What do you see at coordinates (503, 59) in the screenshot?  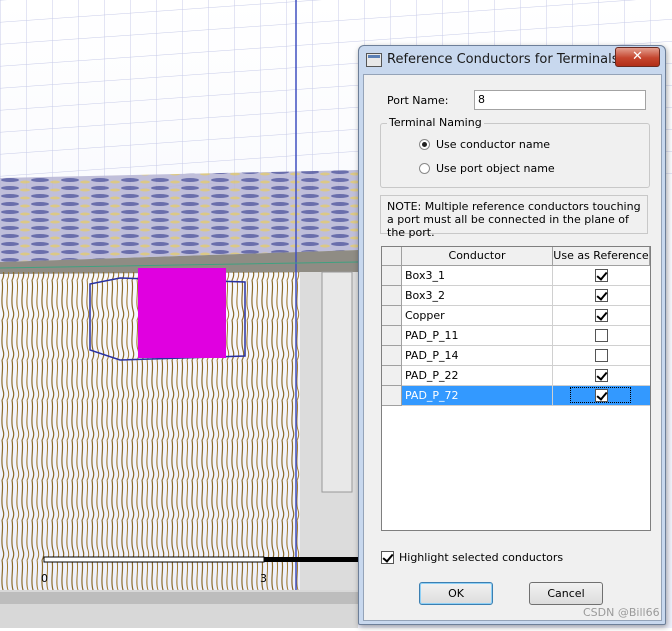 I see `dialog-title: Reference Conductors for Terminals` at bounding box center [503, 59].